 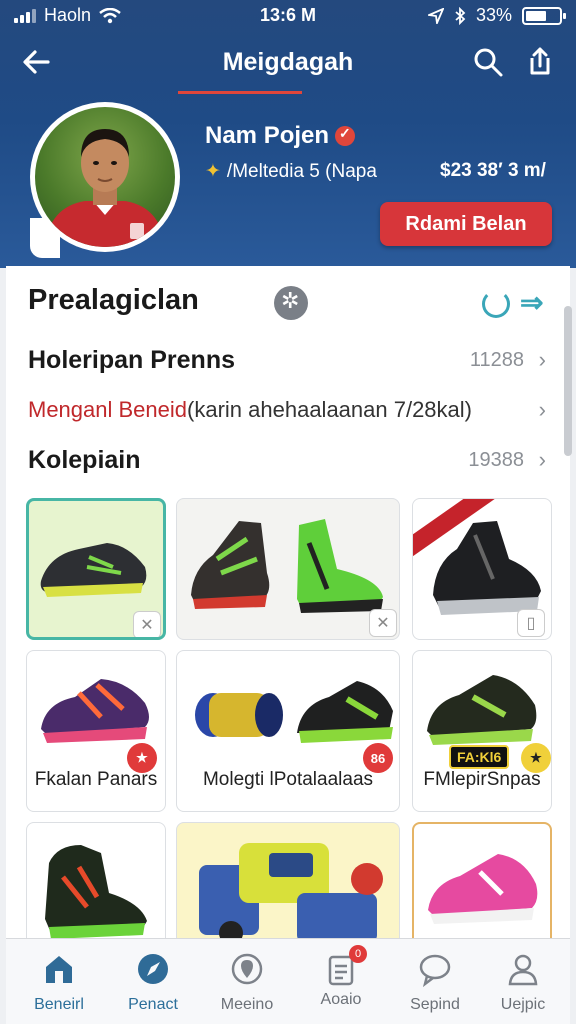 I want to click on location-icon, so click(x=247, y=969).